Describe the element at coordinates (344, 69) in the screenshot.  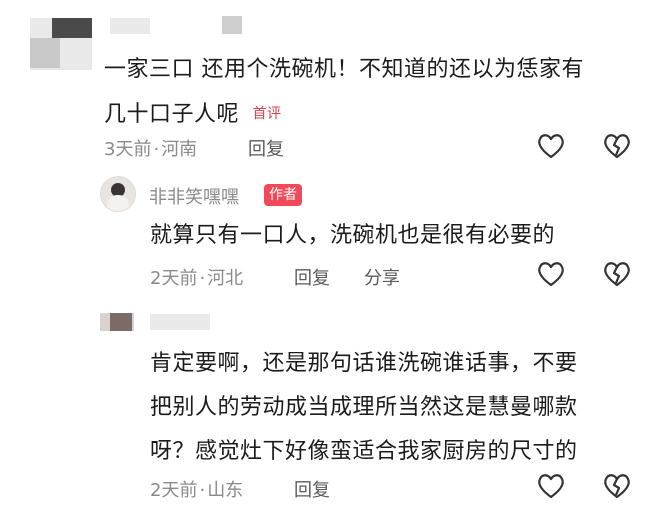
I see `comment-text-line: 一家三口 还用个洗碗机！不知道的还以为恁家有` at that location.